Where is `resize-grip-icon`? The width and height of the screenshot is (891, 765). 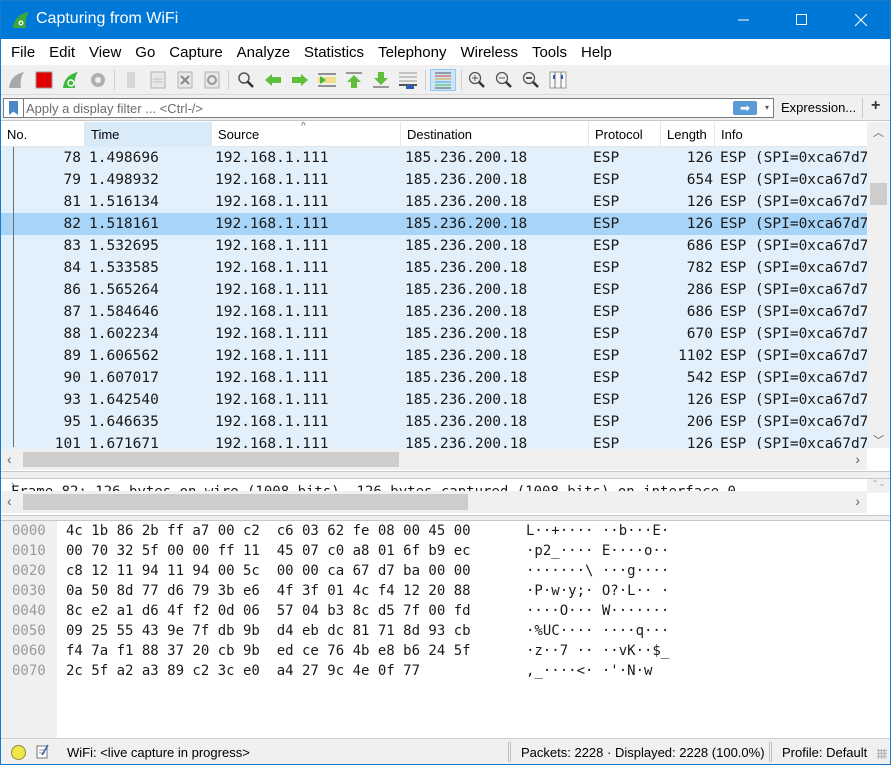
resize-grip-icon is located at coordinates (882, 754).